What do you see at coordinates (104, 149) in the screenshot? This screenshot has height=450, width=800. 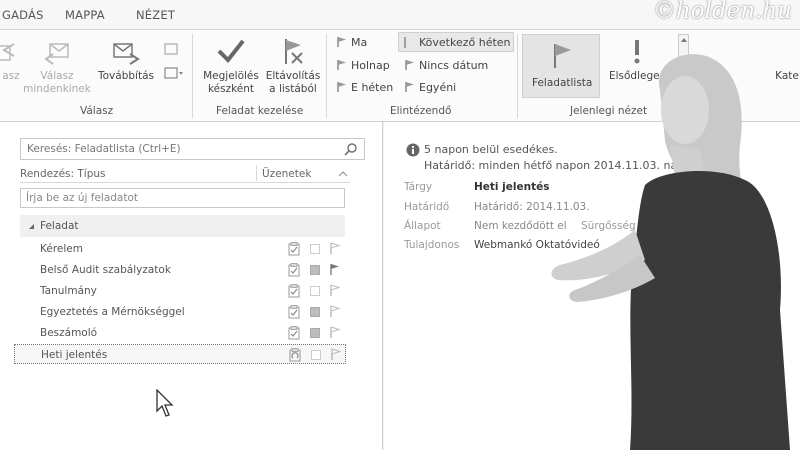 I see `search-placeholder: Keresés: Feladatlista (Ctrl+E)` at bounding box center [104, 149].